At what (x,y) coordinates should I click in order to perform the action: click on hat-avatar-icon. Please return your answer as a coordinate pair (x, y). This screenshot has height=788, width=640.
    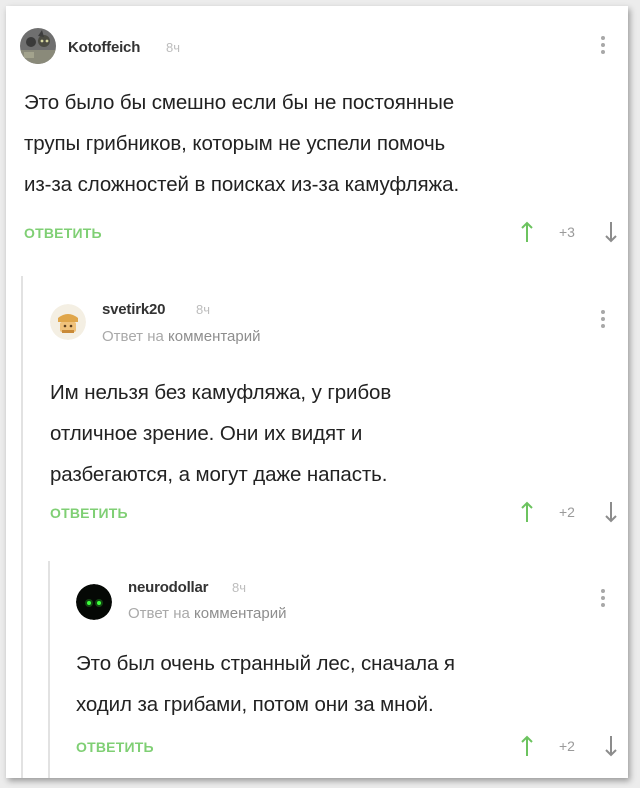
    Looking at the image, I should click on (68, 322).